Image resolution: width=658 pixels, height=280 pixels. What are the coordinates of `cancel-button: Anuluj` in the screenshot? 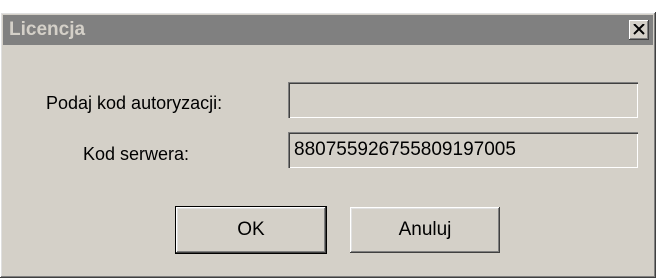 It's located at (425, 230).